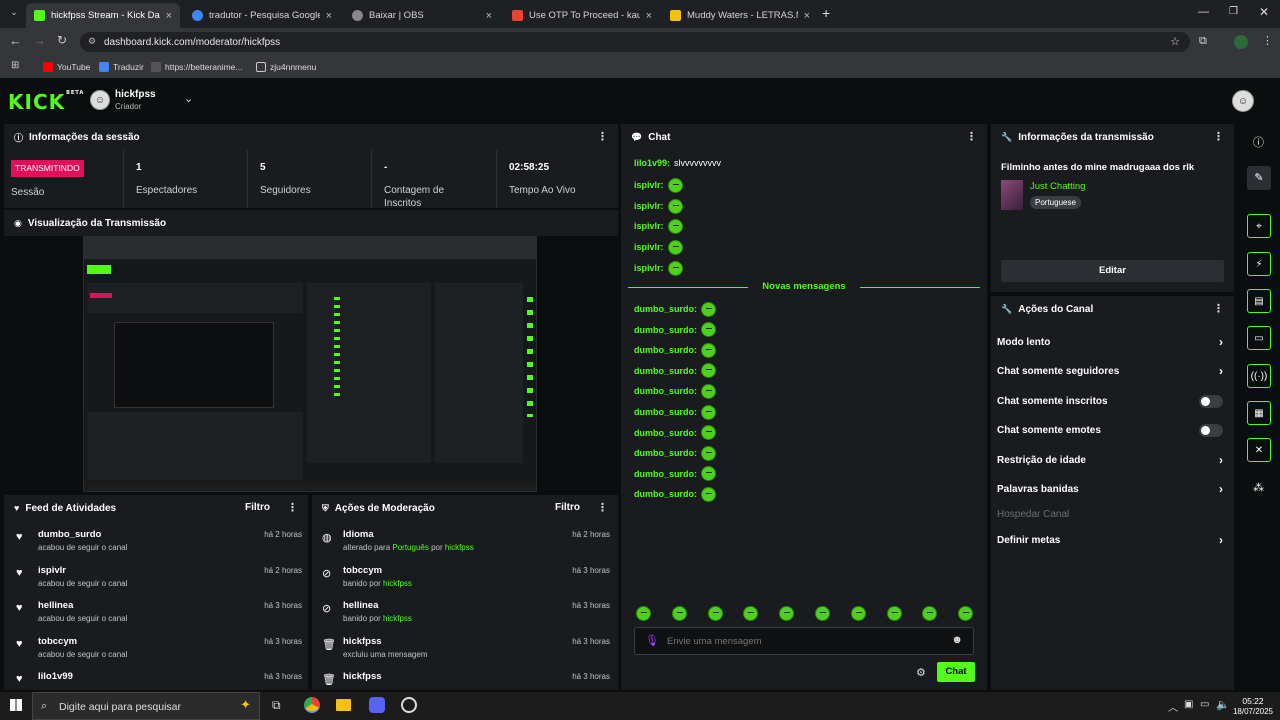  I want to click on forward-icon: →, so click(39, 40).